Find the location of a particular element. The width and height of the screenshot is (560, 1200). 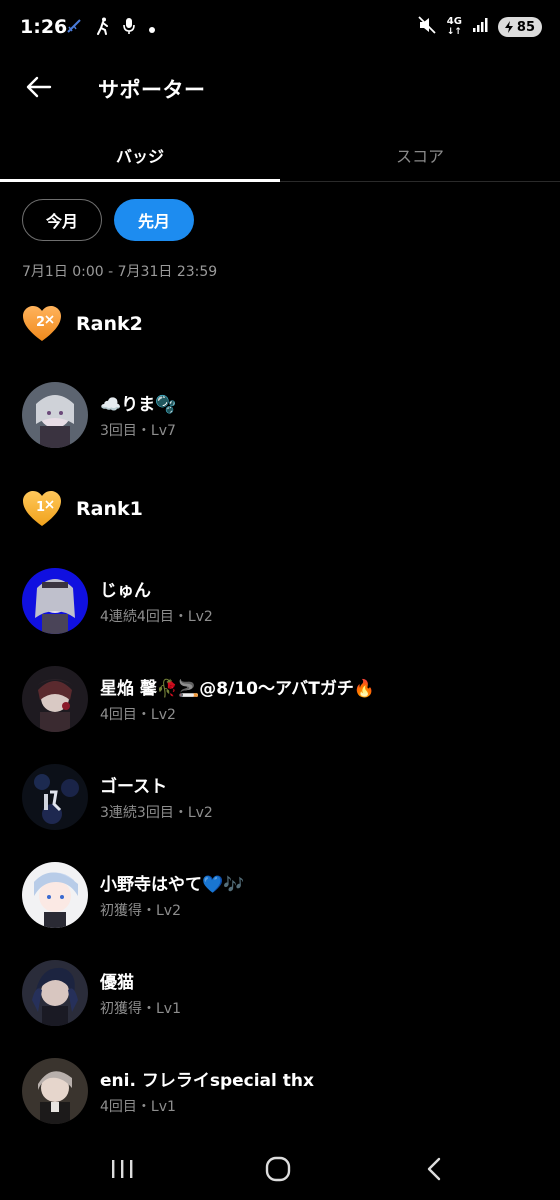

walking-icon is located at coordinates (103, 28).